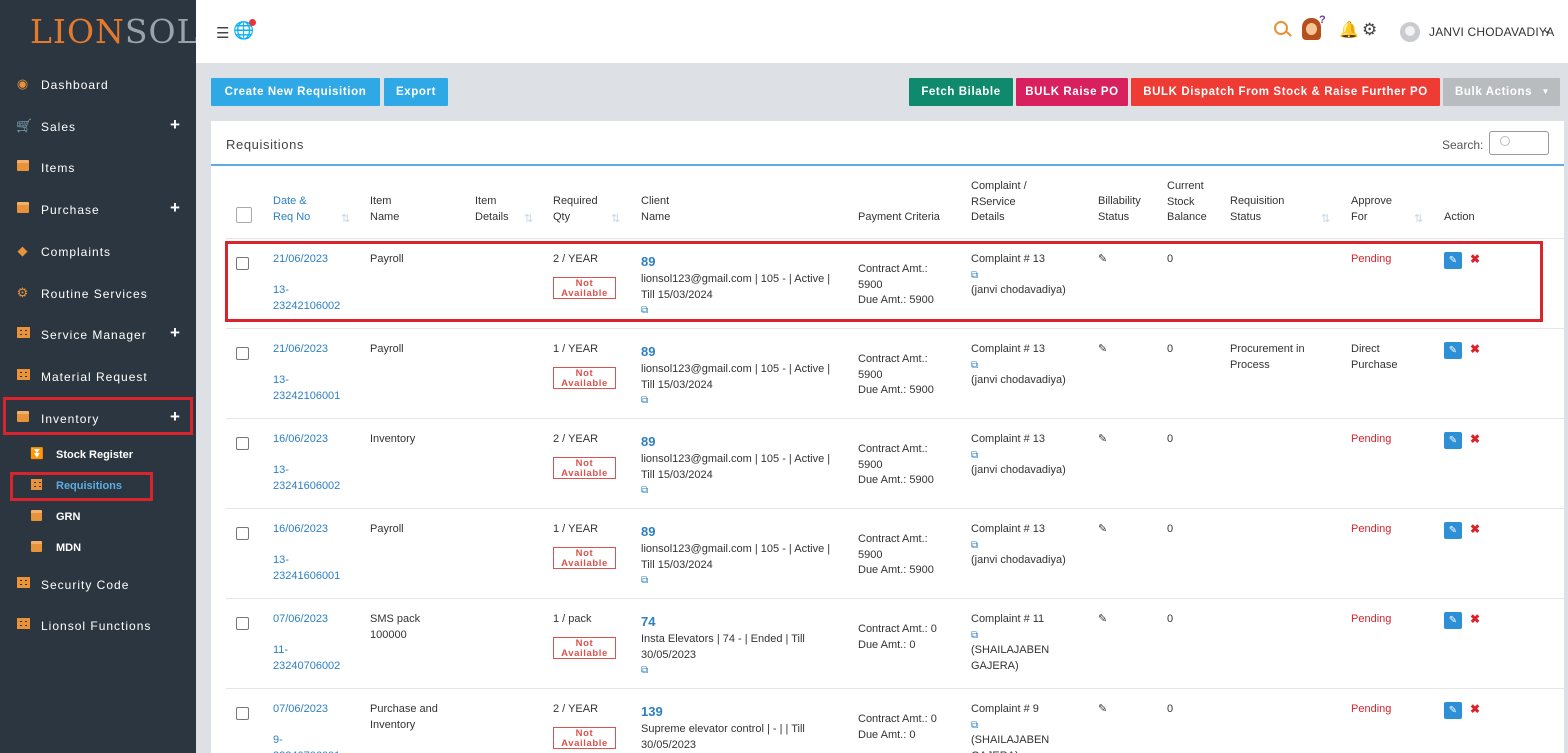 The height and width of the screenshot is (753, 1568). What do you see at coordinates (652, 712) in the screenshot?
I see `client-id-link: 139` at bounding box center [652, 712].